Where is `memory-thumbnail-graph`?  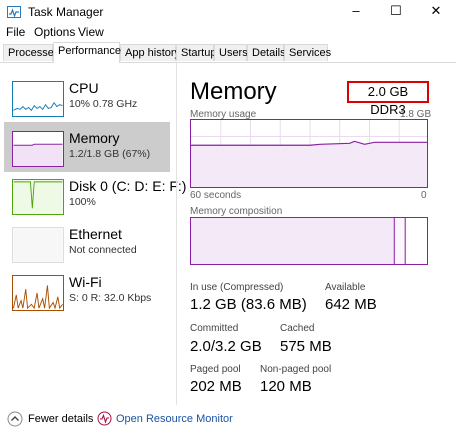 memory-thumbnail-graph is located at coordinates (38, 149).